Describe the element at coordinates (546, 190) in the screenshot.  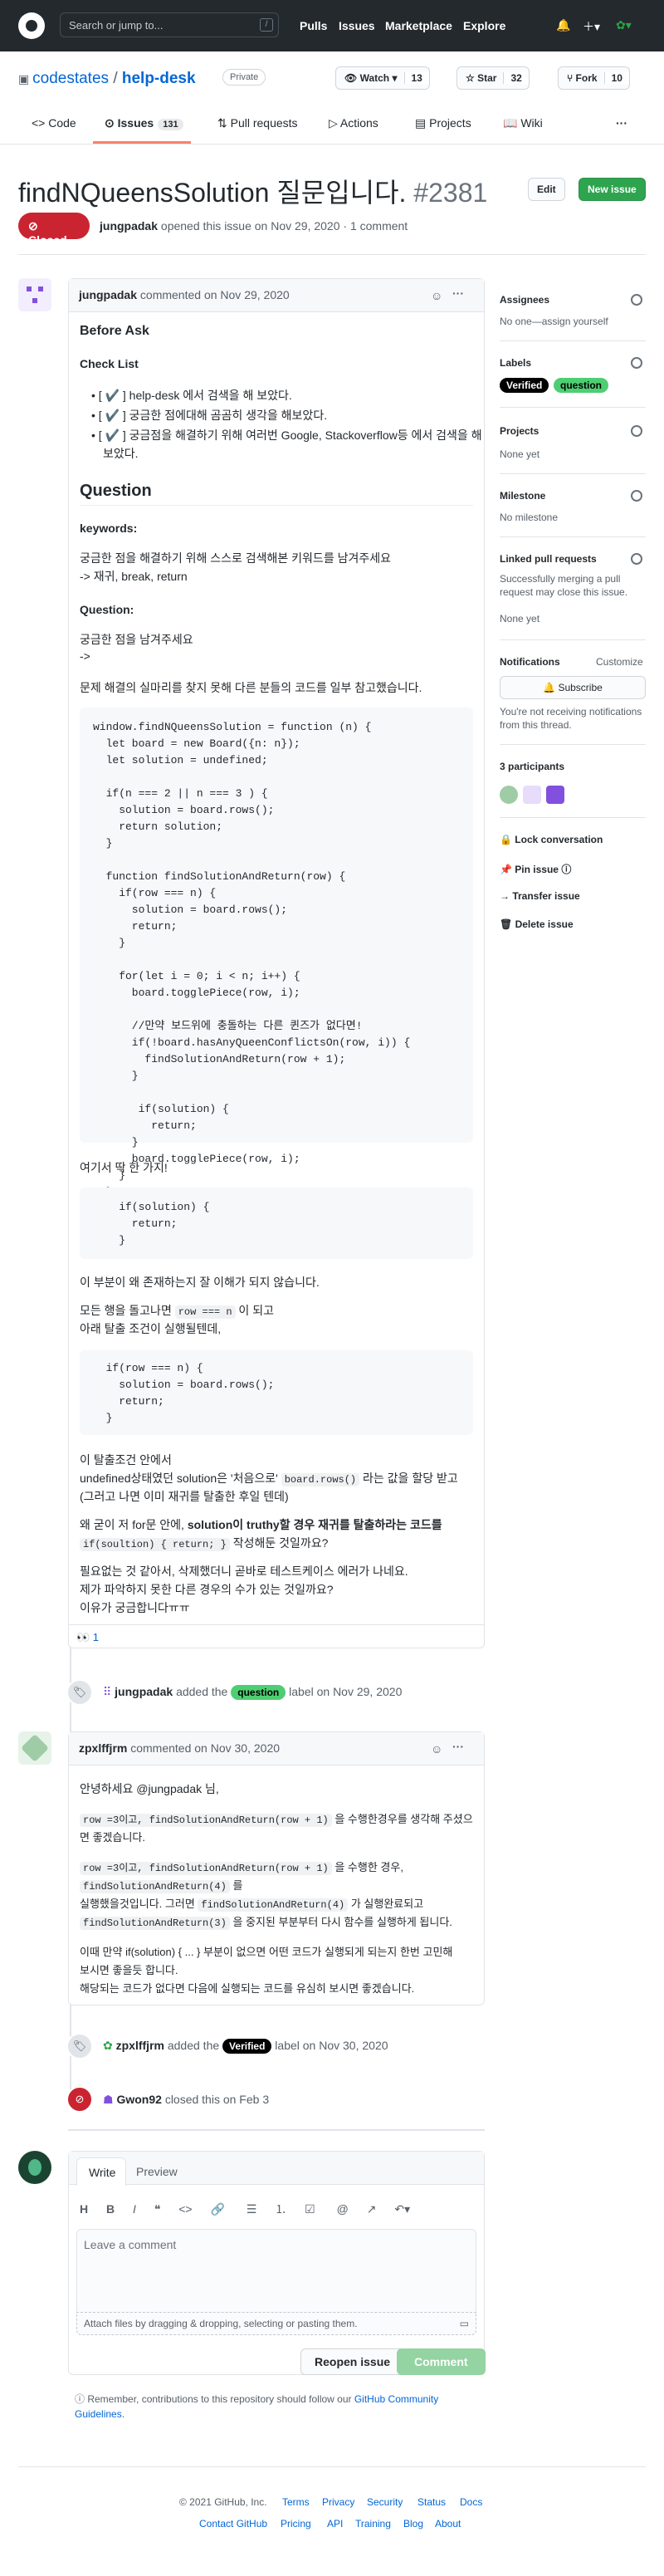
I see `edit-button: Edit` at that location.